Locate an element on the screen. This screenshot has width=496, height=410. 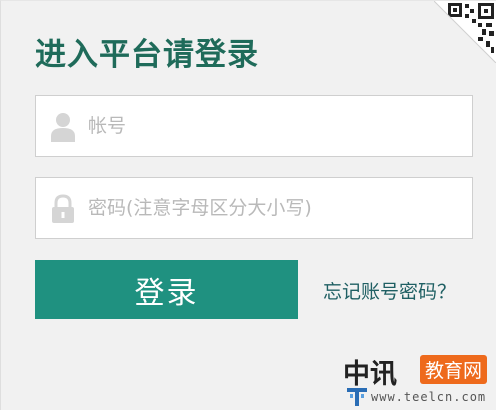
login-button: 登录 is located at coordinates (166, 289).